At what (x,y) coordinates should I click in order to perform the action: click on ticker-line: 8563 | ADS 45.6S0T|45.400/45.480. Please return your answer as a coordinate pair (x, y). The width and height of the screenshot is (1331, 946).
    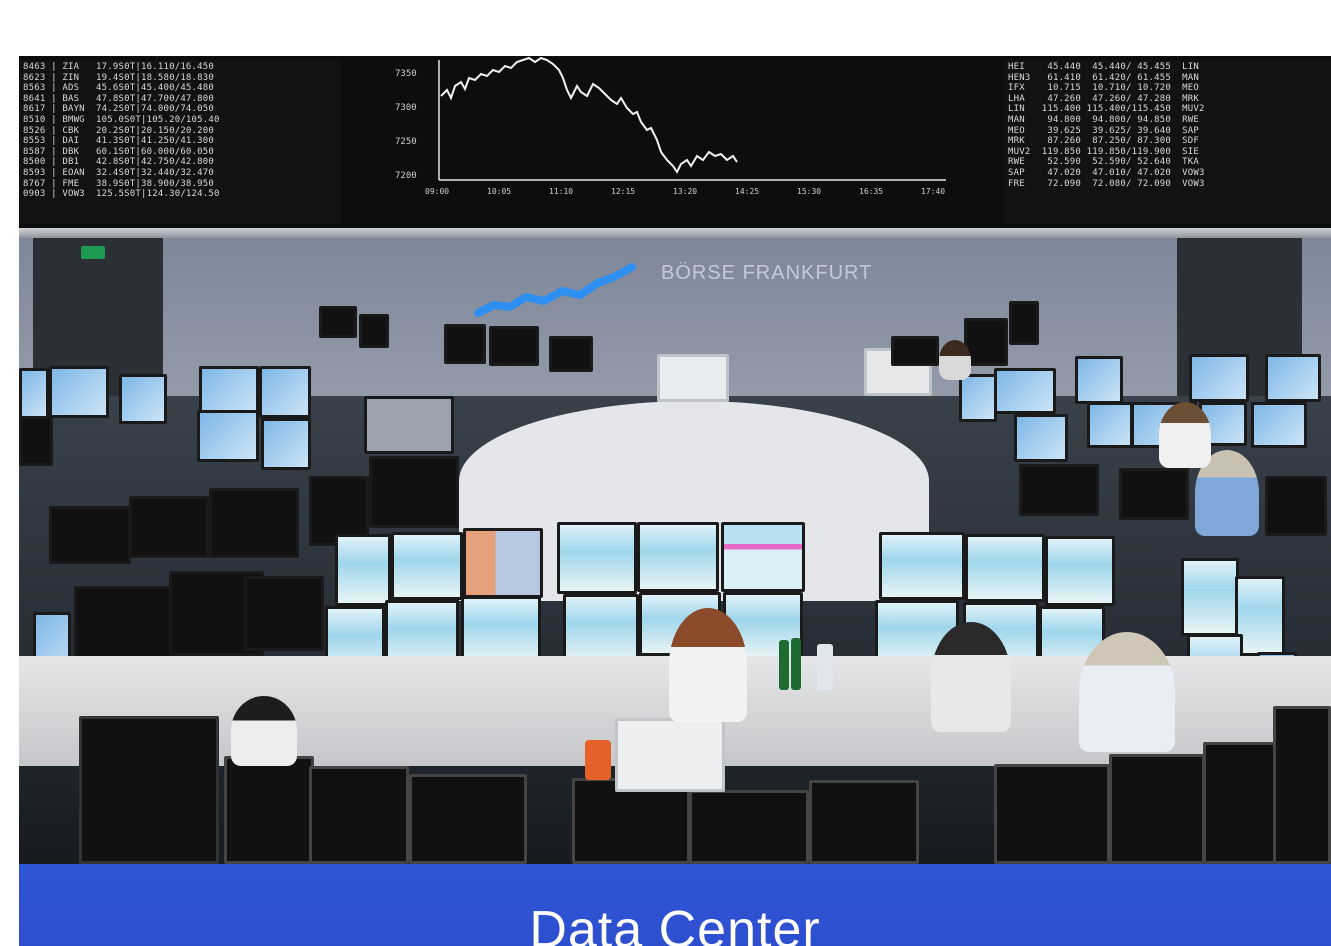
    Looking at the image, I should click on (119, 88).